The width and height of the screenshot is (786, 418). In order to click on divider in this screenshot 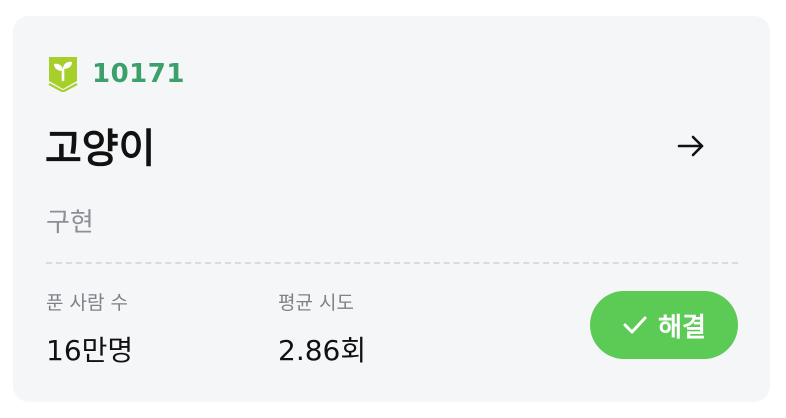, I will do `click(392, 263)`.